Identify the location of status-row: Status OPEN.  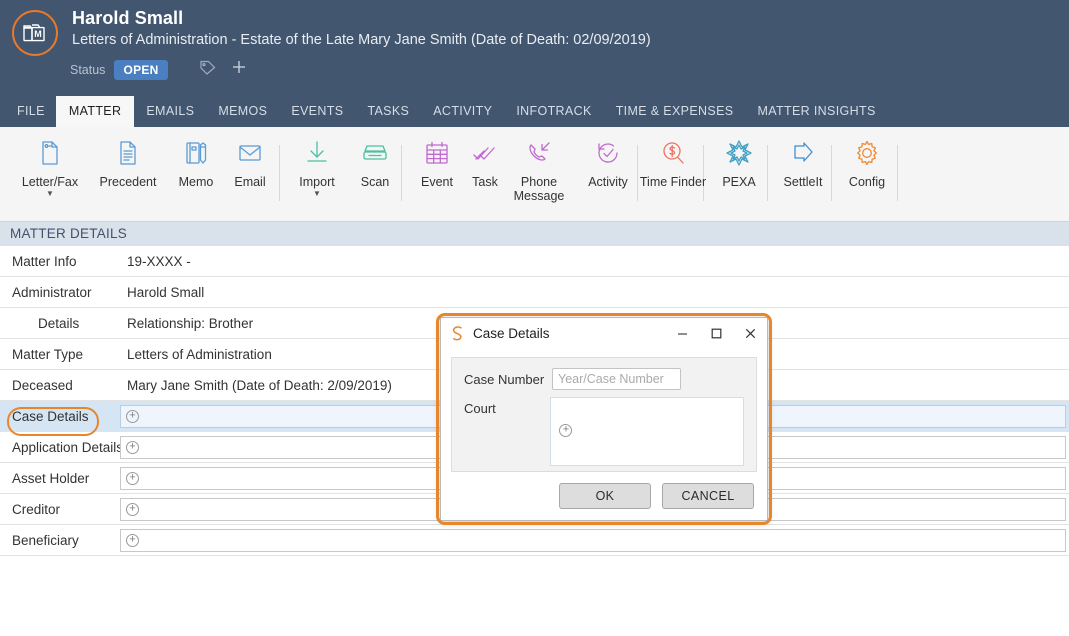
(158, 69).